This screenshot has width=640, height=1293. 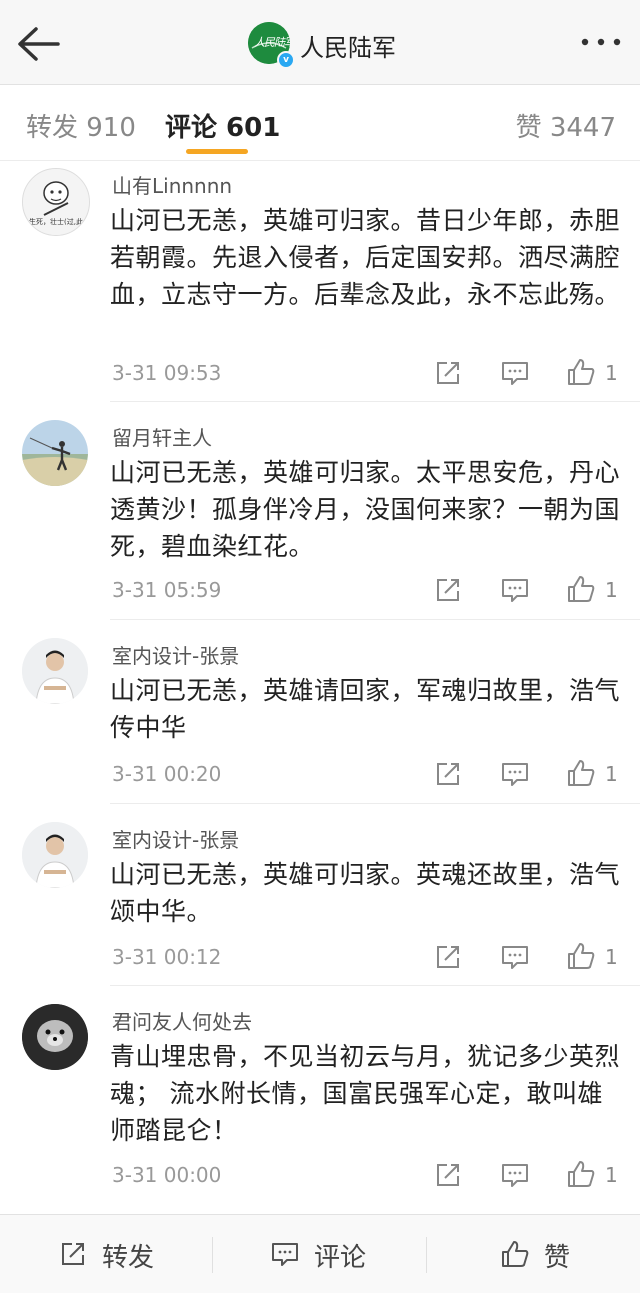 What do you see at coordinates (365, 893) in the screenshot?
I see `comment-text: 山河已无恙，英雄可归家。英魂还故里，浩气颂中华。` at bounding box center [365, 893].